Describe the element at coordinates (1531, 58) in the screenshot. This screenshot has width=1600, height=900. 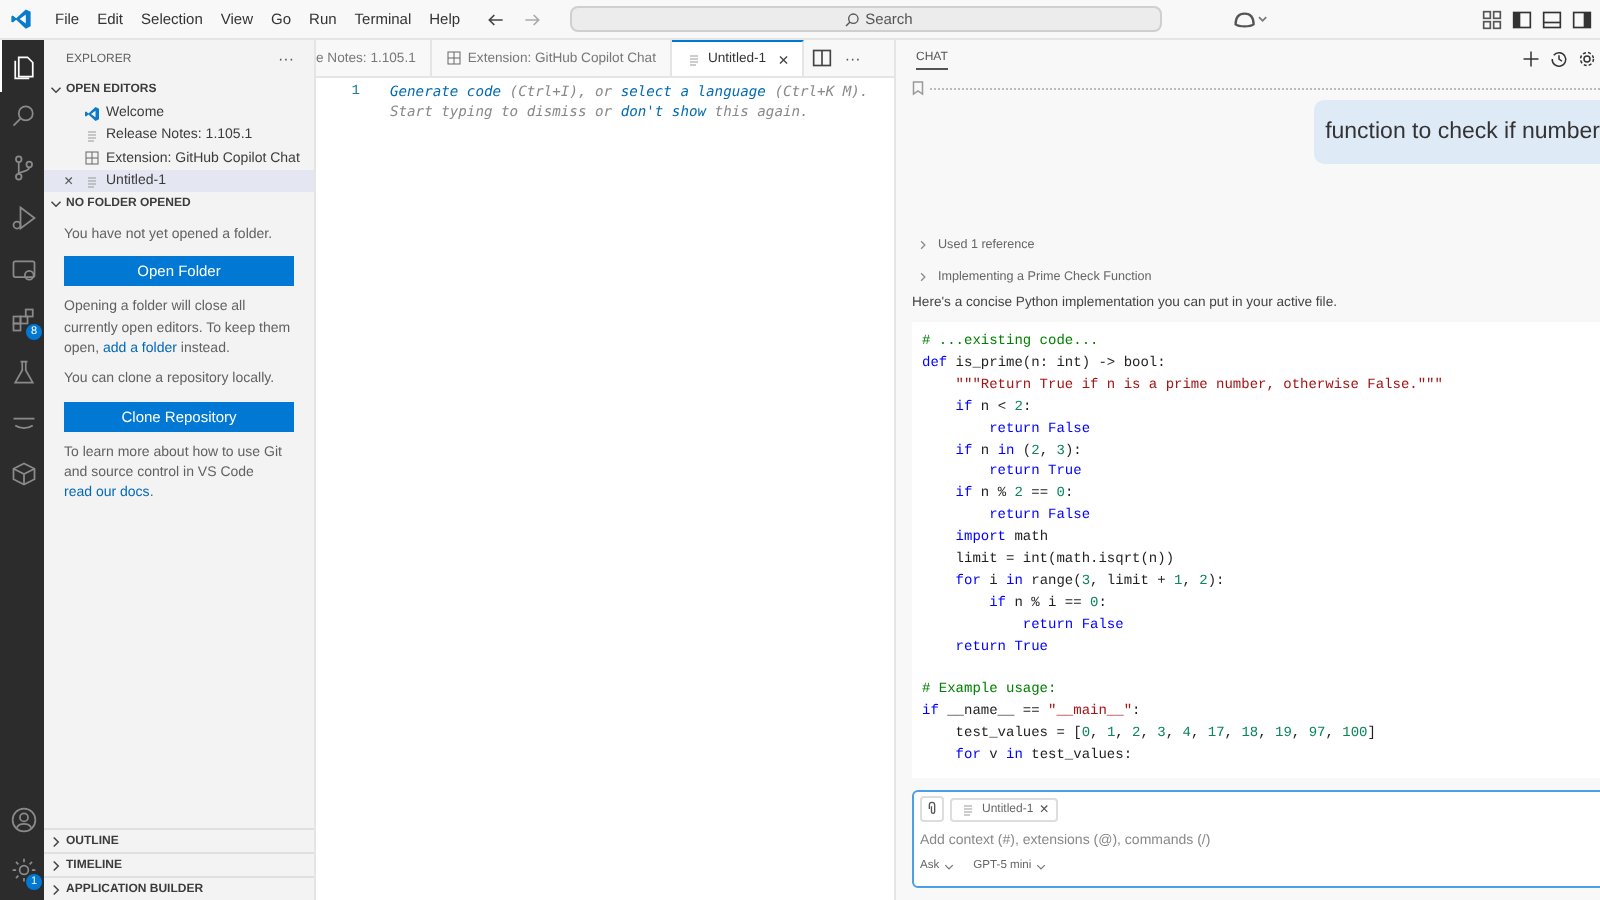
I see `plus-icon` at that location.